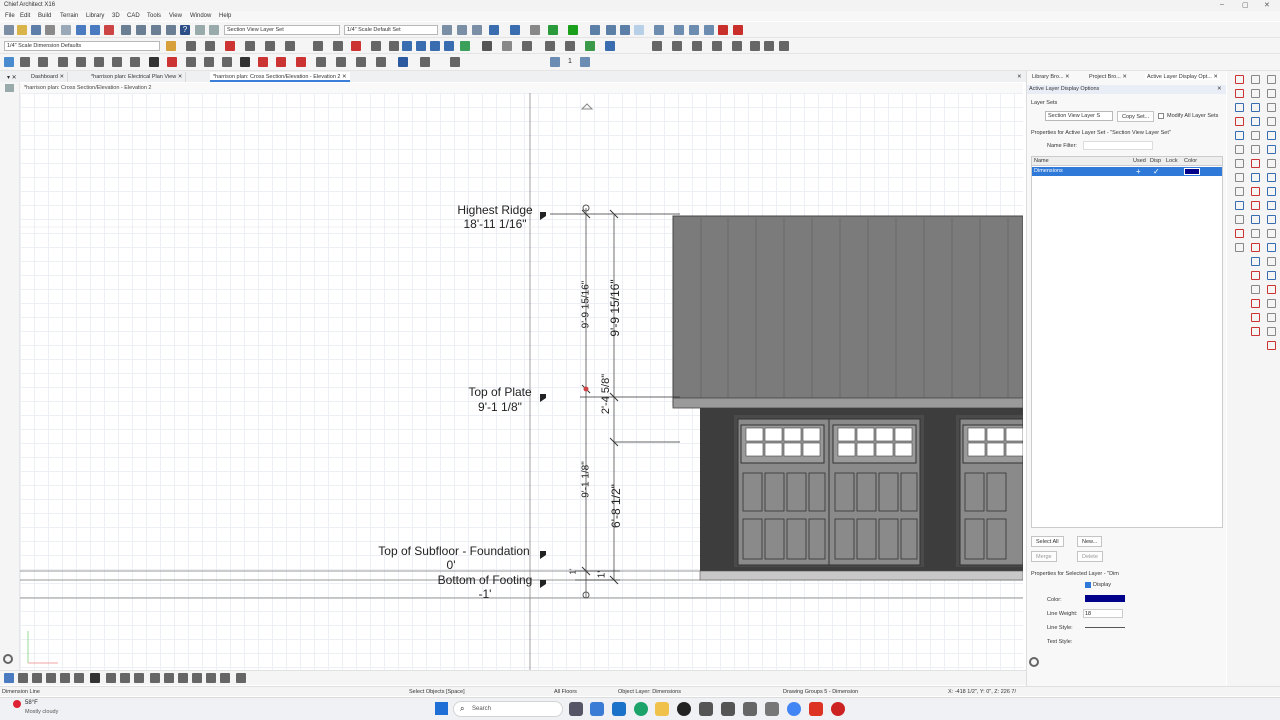 Image resolution: width=1280 pixels, height=720 pixels. Describe the element at coordinates (245, 62) in the screenshot. I see `roof-tool-icon` at that location.